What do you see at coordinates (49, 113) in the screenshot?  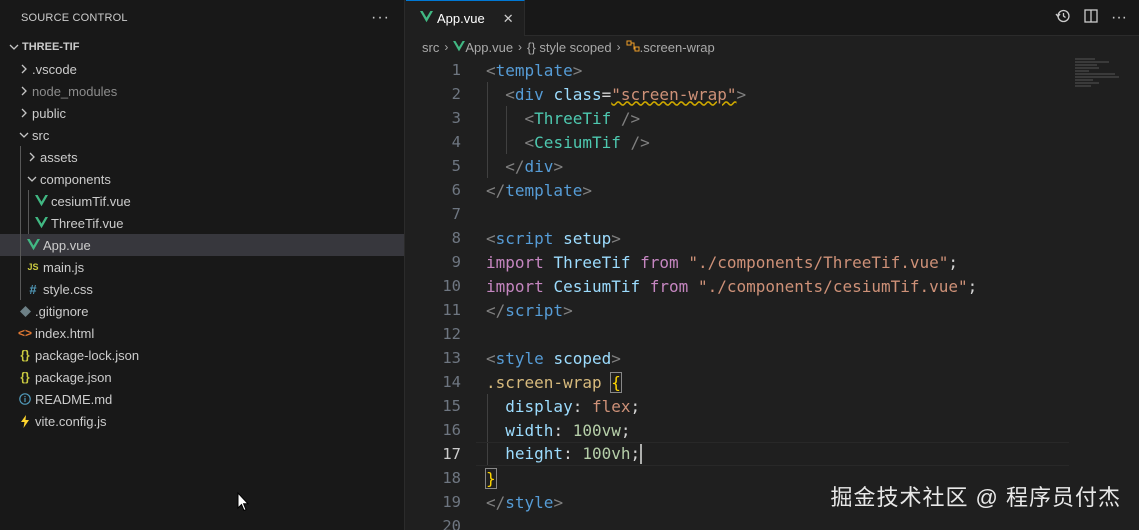 I see `tree-item-label: public` at bounding box center [49, 113].